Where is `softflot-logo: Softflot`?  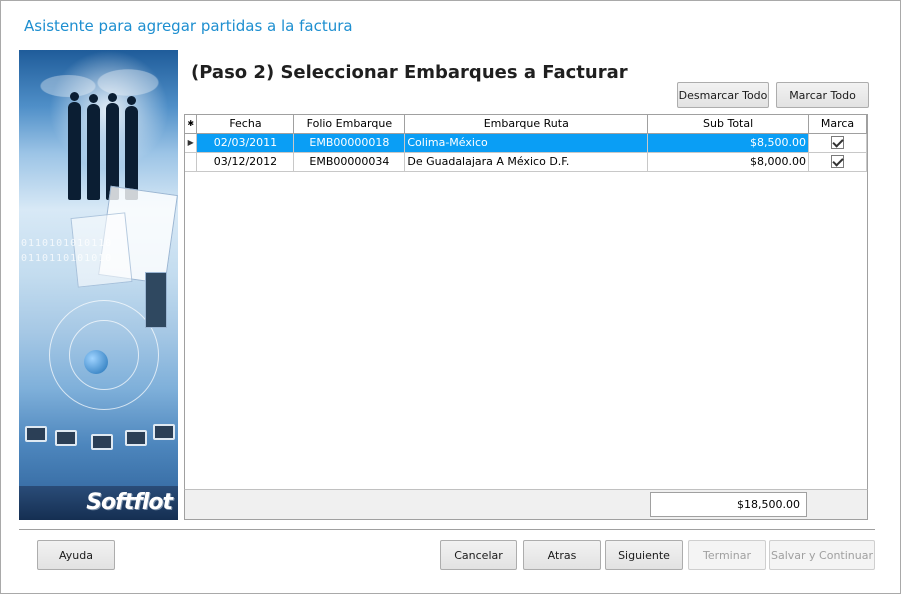 softflot-logo: Softflot is located at coordinates (129, 502).